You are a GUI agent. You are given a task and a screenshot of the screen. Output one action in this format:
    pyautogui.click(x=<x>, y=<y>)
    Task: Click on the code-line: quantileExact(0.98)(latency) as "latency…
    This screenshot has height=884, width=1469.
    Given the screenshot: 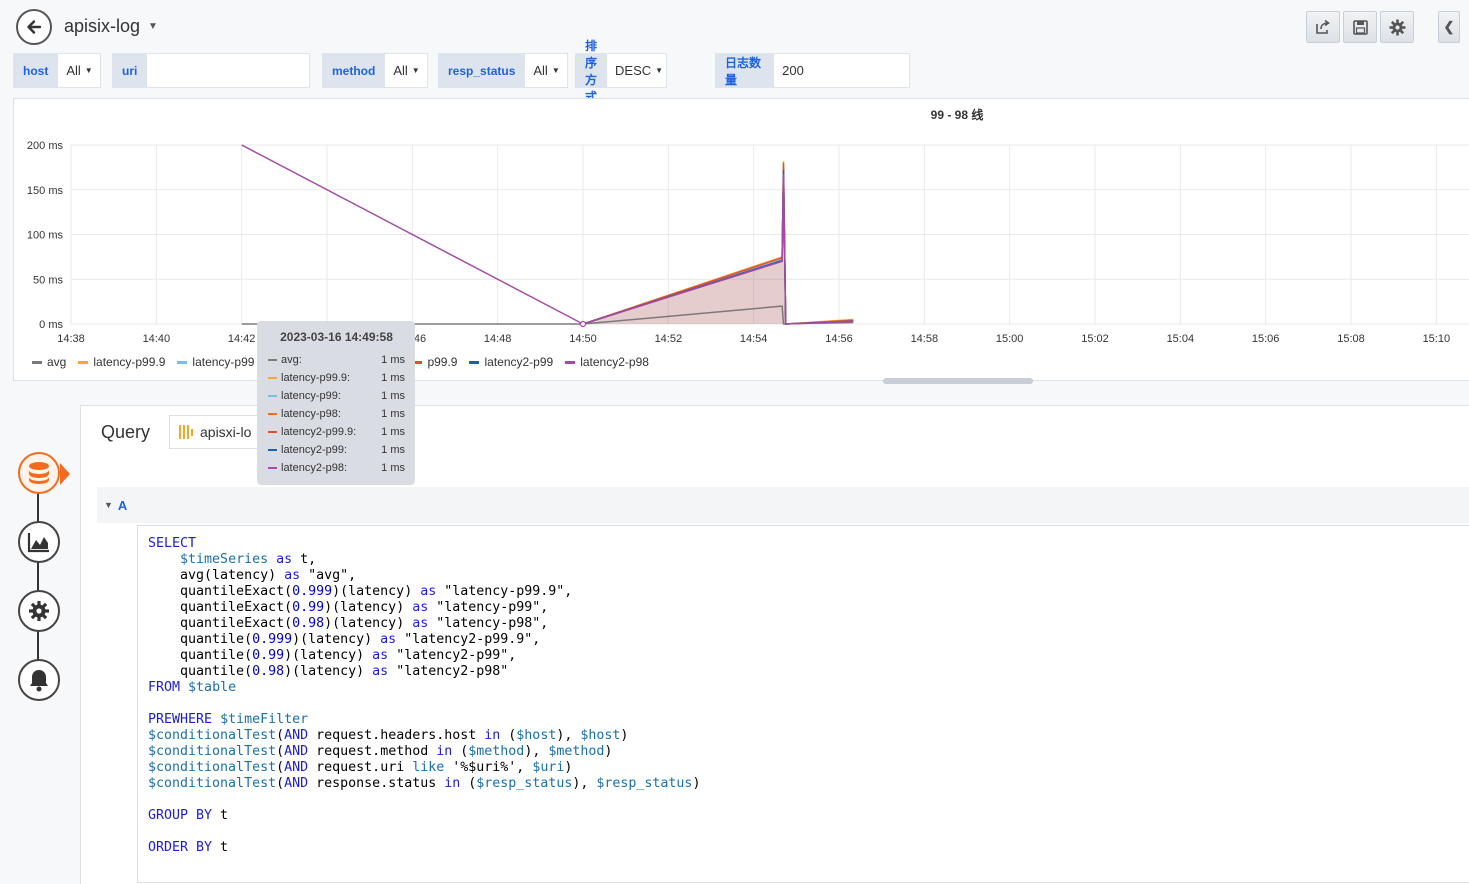 What is the action you would take?
    pyautogui.click(x=808, y=624)
    